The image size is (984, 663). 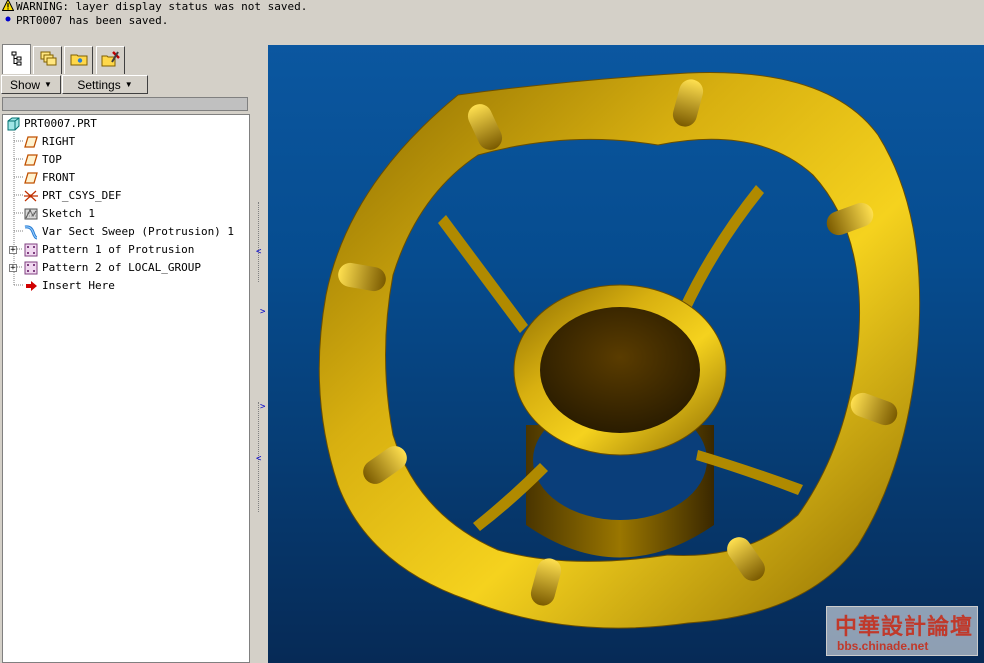 I want to click on folder-icon, so click(x=79, y=60).